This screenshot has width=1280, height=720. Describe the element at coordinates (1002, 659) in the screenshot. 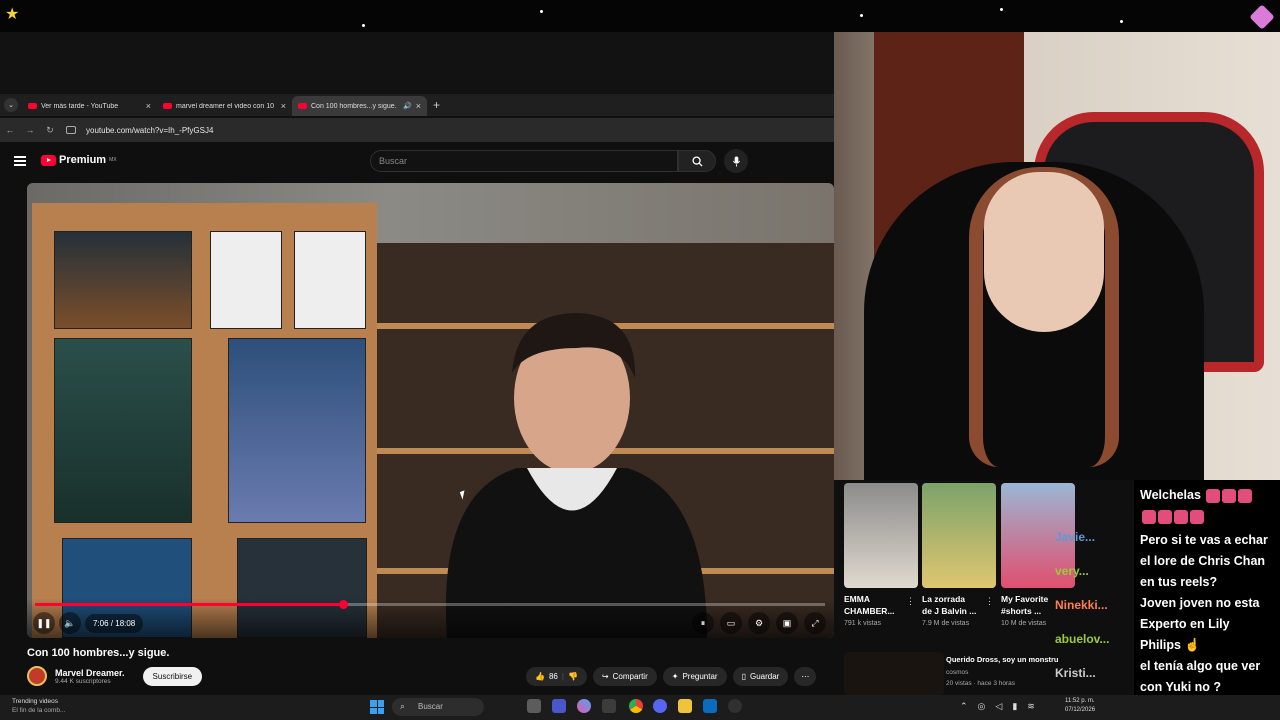

I see `related-title: Querido Dross, soy un monstru` at that location.